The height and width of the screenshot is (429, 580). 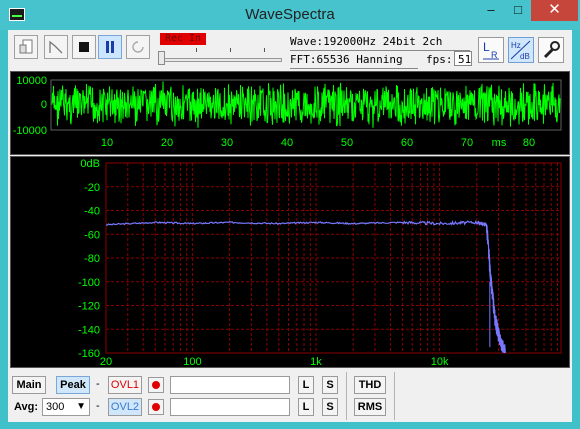 I want to click on loop-button, so click(x=138, y=47).